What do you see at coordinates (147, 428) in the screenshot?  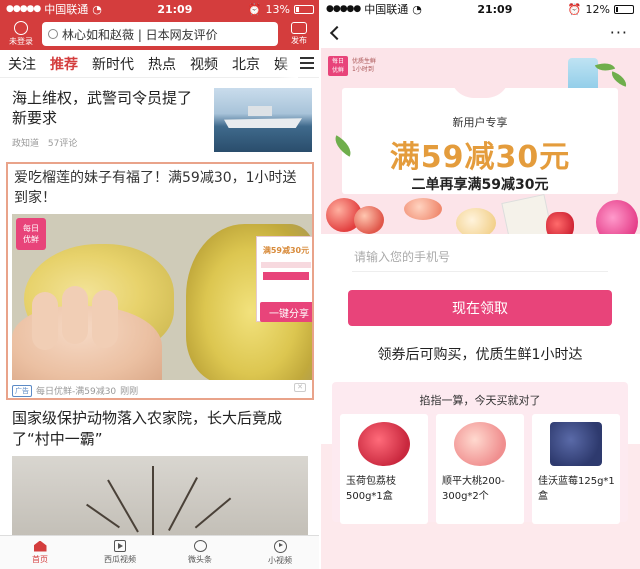 I see `news-title: 国家级保护动物落入农家院，长大后竟成了“村中一霸”` at bounding box center [147, 428].